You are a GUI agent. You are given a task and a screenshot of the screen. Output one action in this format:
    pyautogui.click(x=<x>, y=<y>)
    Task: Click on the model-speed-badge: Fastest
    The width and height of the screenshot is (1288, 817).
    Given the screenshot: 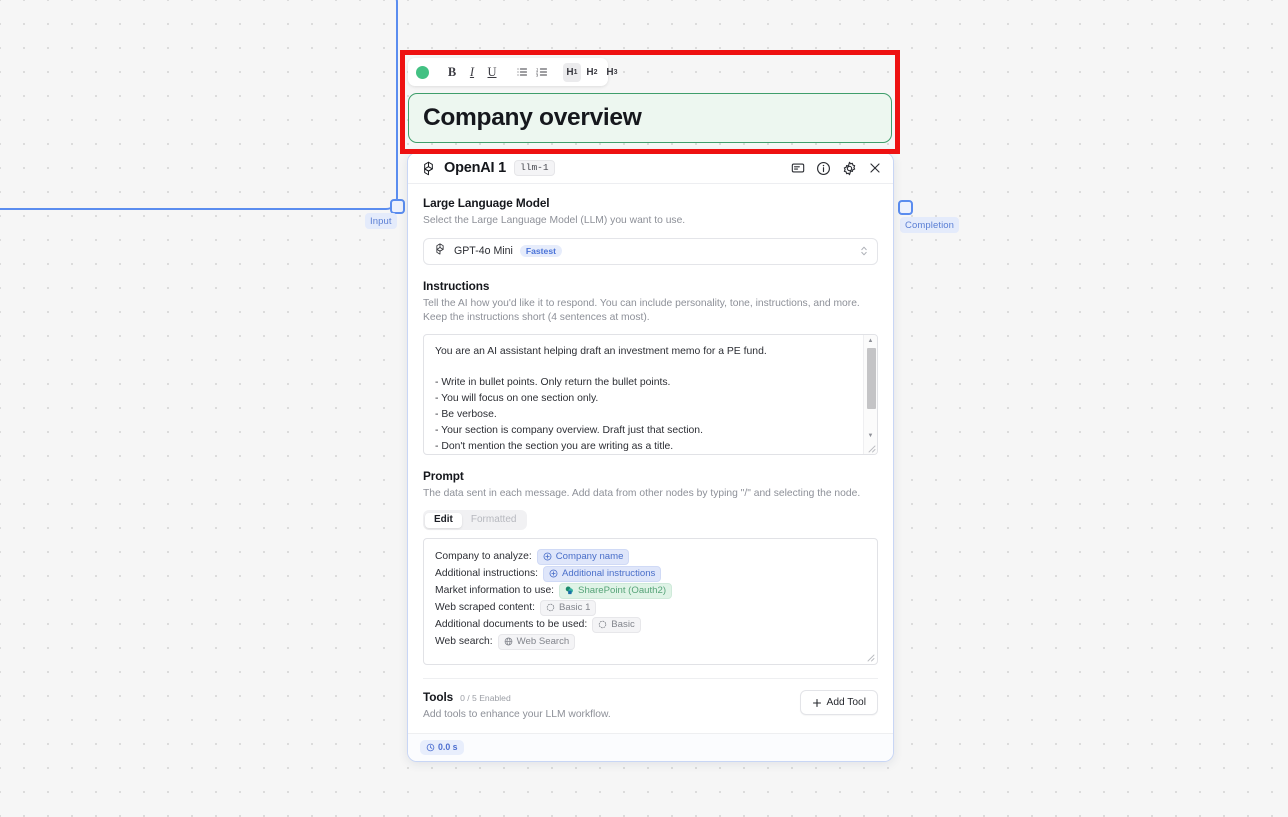 What is the action you would take?
    pyautogui.click(x=540, y=251)
    